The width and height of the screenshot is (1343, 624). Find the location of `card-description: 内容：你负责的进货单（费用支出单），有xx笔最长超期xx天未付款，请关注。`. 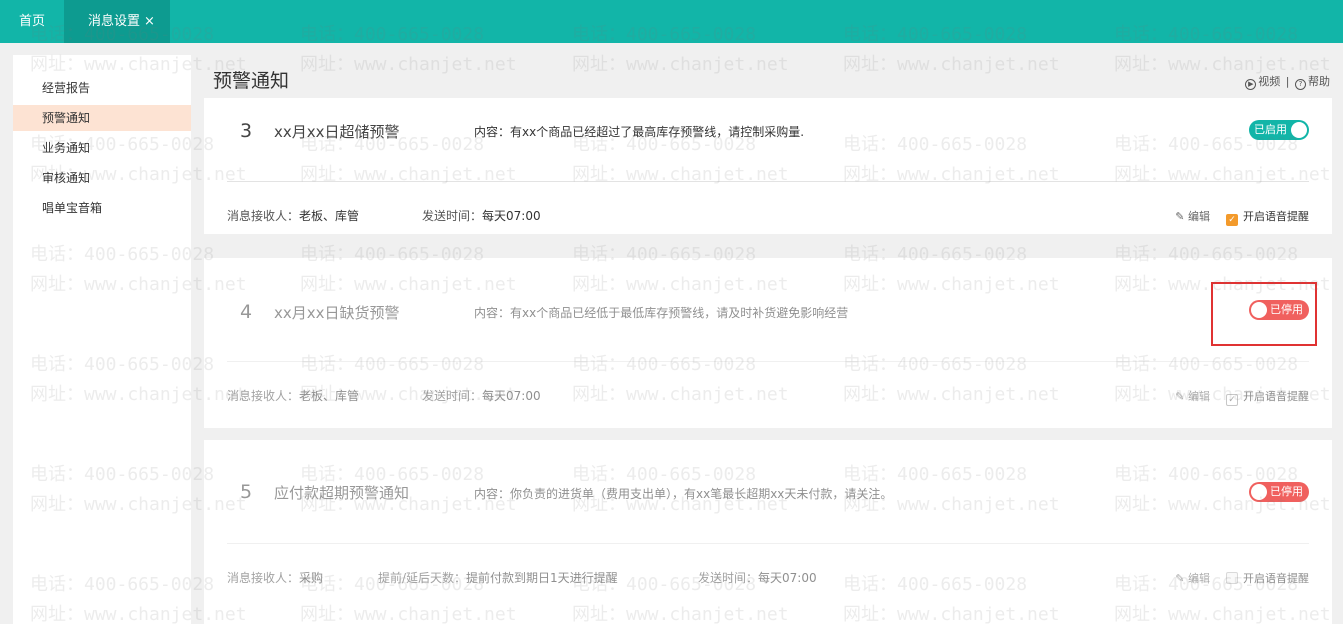

card-description: 内容：你负责的进货单（费用支出单），有xx笔最长超期xx天未付款，请关注。 is located at coordinates (683, 494).